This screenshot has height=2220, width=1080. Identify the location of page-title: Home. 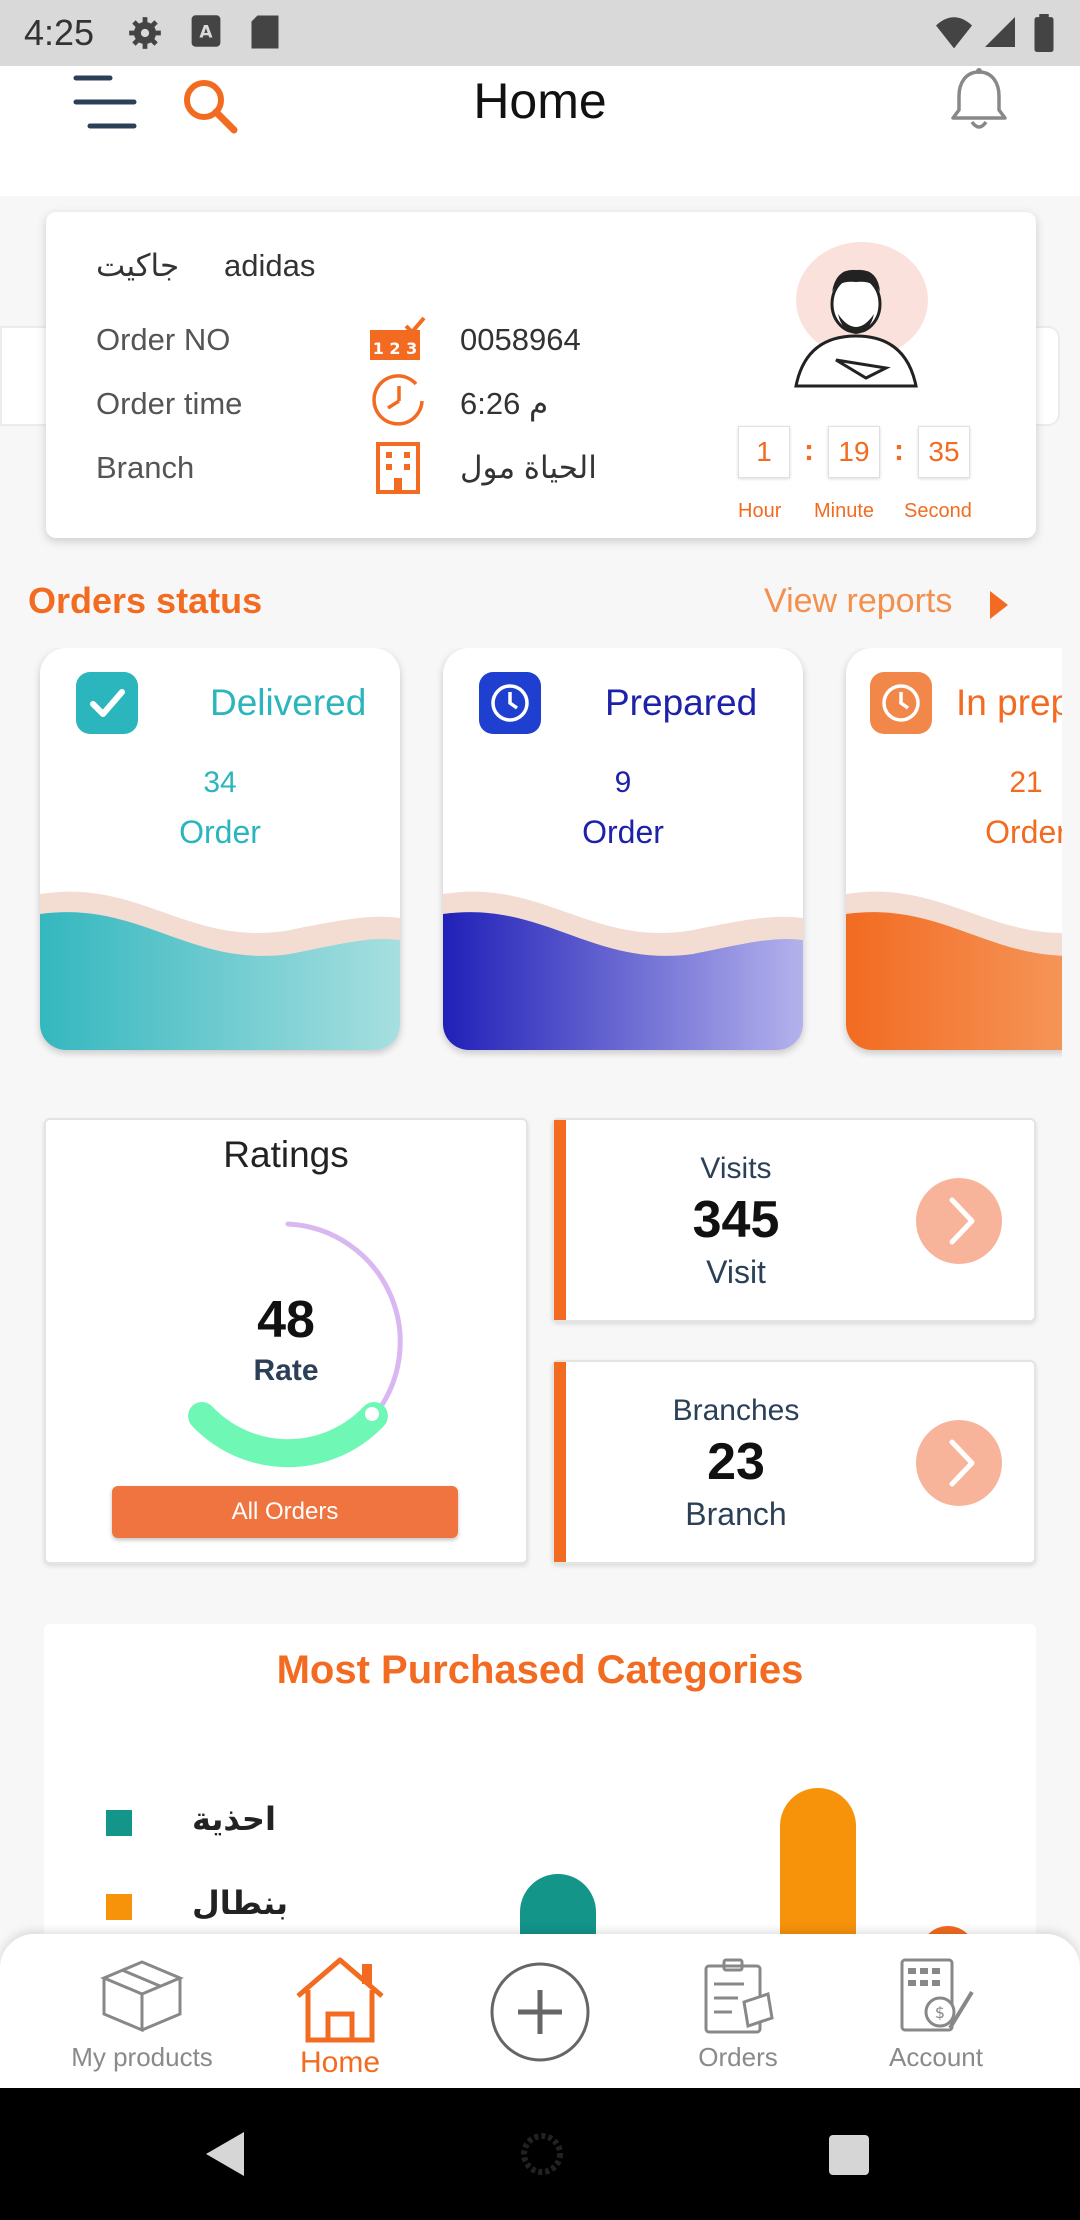
(540, 101).